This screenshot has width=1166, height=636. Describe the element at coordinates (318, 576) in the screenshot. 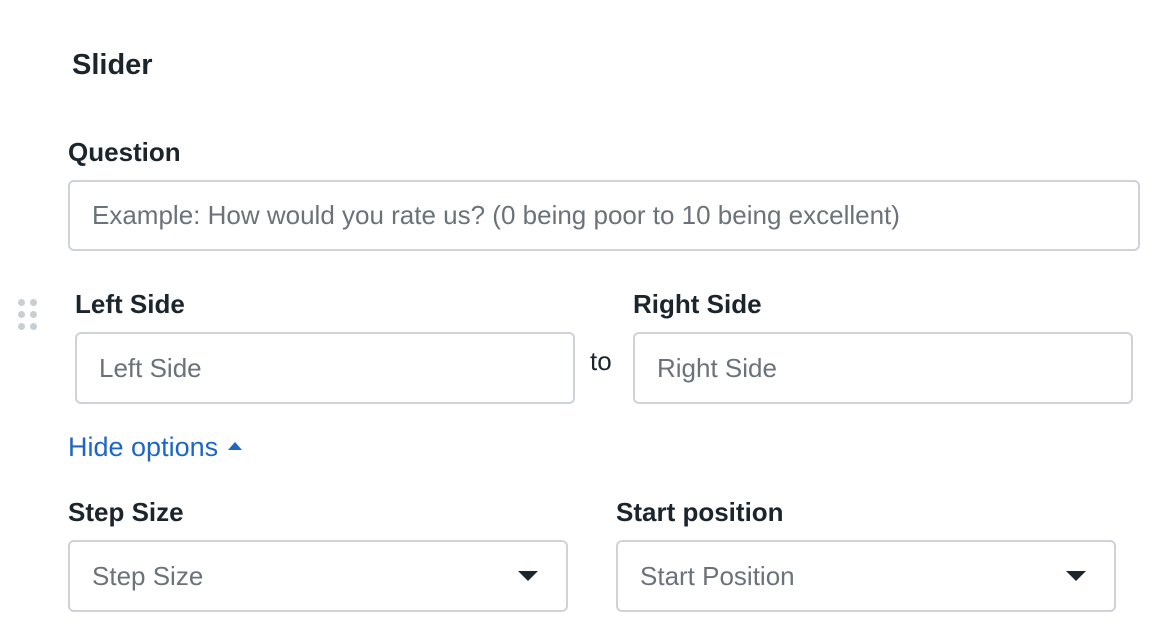

I see `step-size-select: Step Size` at that location.